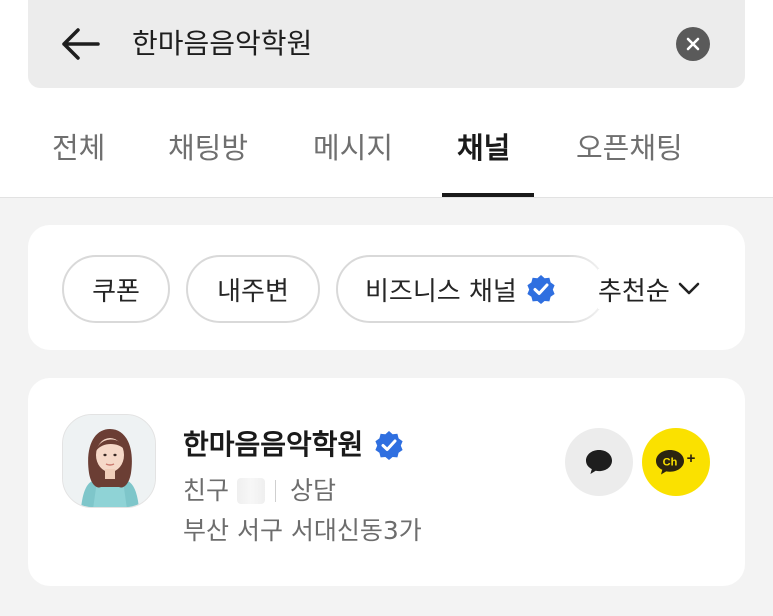 The image size is (773, 616). Describe the element at coordinates (353, 148) in the screenshot. I see `tab-messages: 메시지` at that location.